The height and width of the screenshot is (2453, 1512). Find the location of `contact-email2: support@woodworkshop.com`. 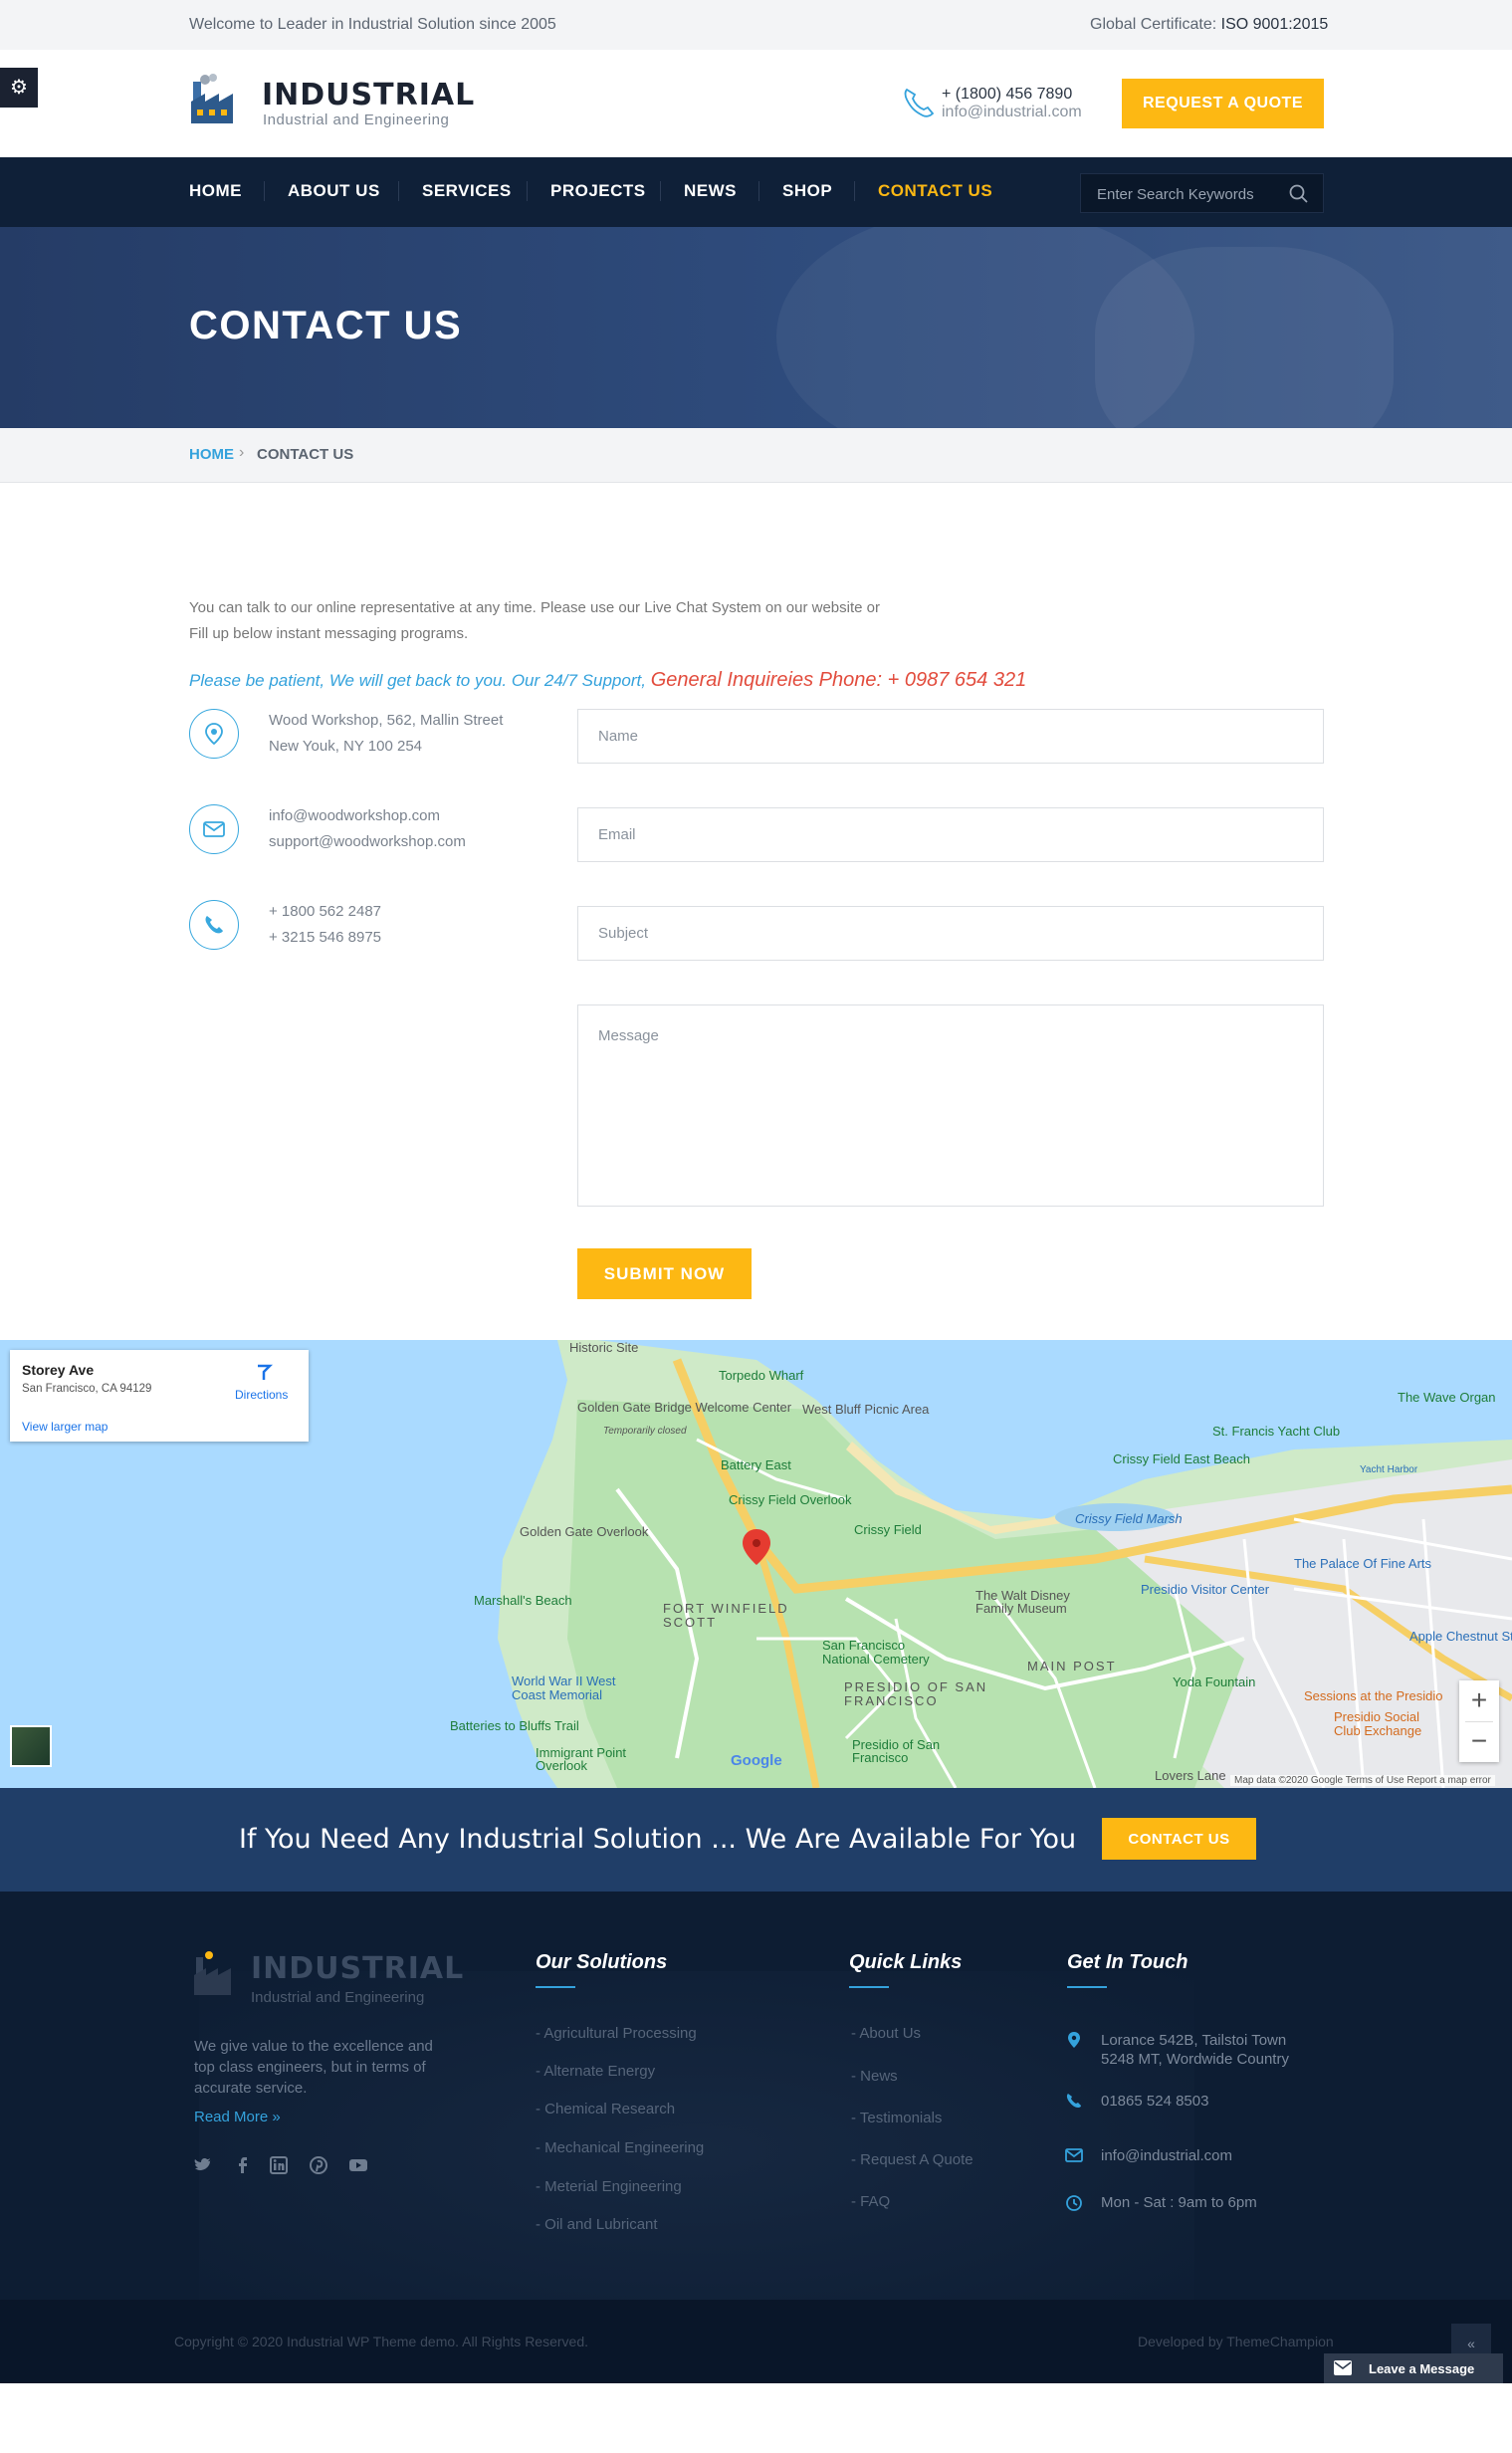

contact-email2: support@woodworkshop.com is located at coordinates (367, 842).